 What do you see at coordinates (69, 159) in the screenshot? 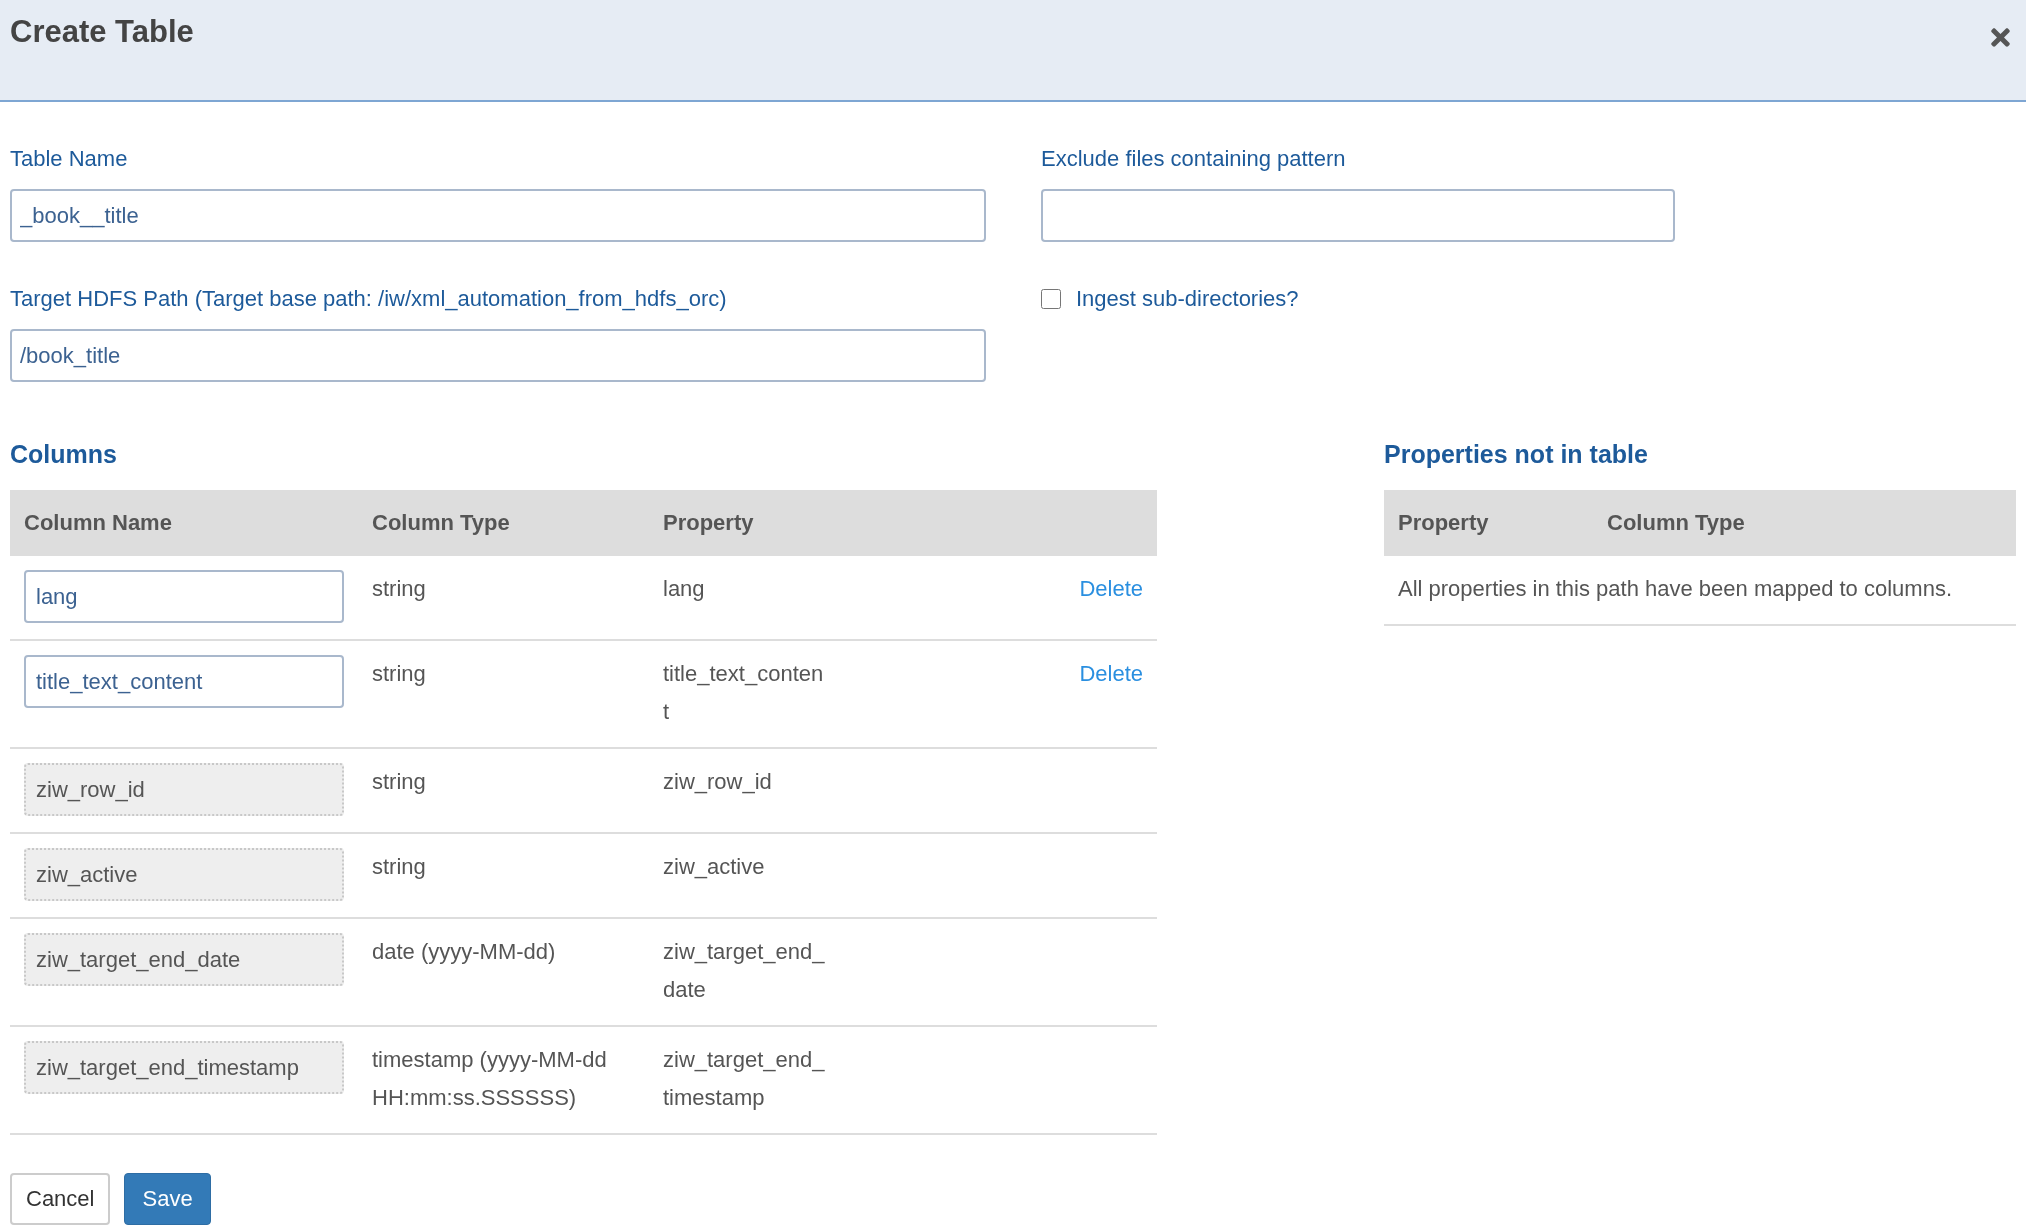
I see `field-label: Table Name` at bounding box center [69, 159].